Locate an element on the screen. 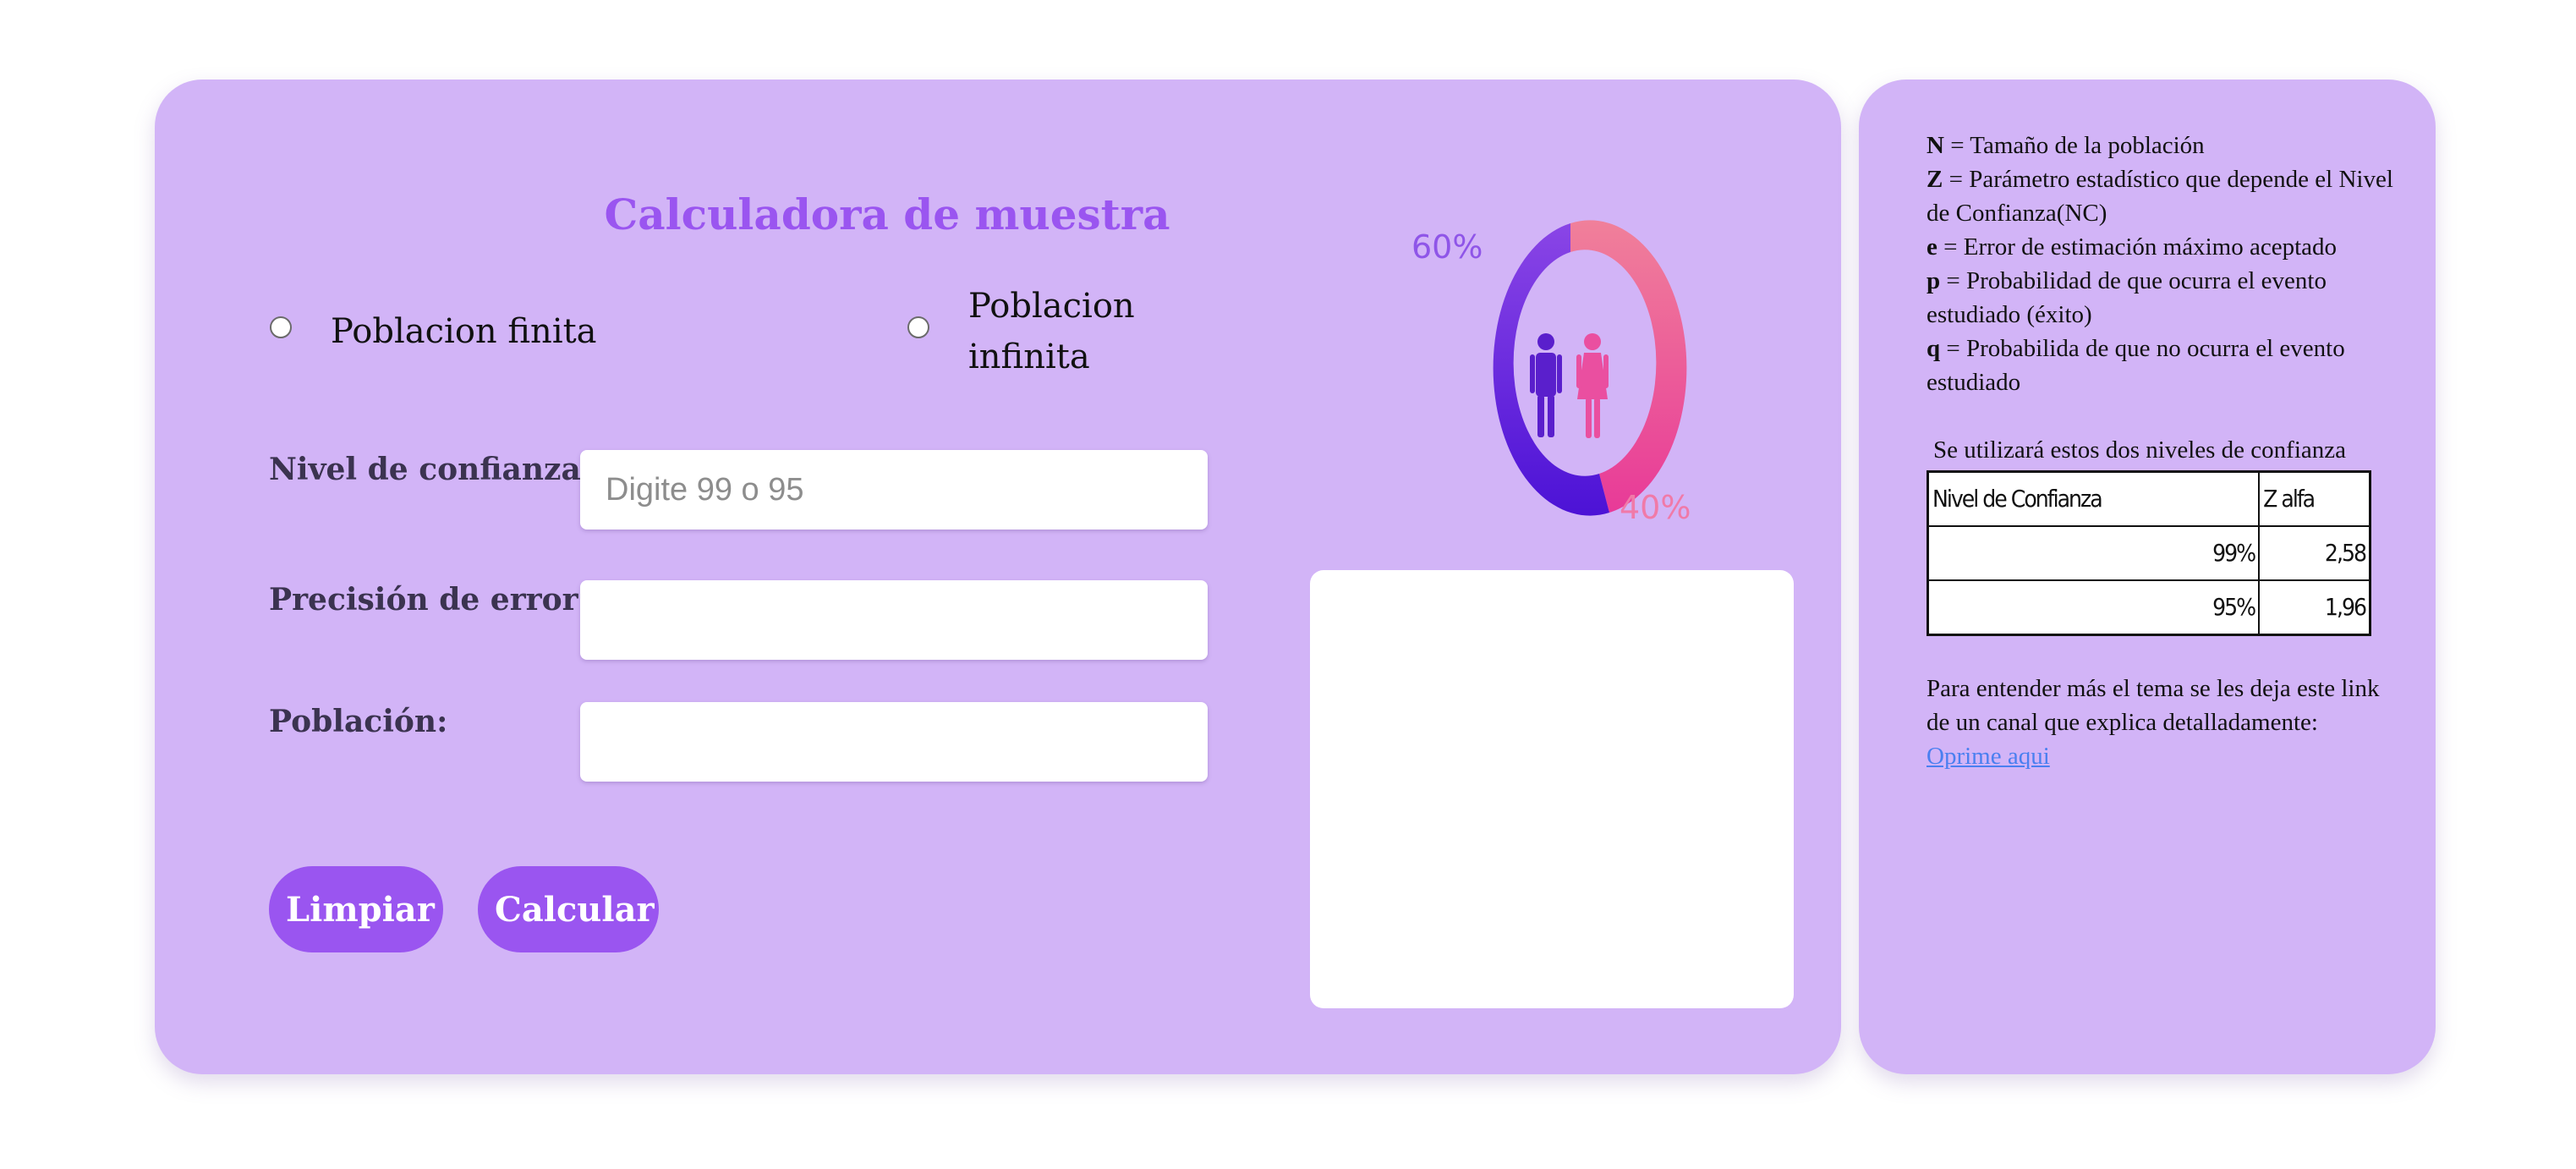  table-row: 95% 1,96 is located at coordinates (2149, 607).